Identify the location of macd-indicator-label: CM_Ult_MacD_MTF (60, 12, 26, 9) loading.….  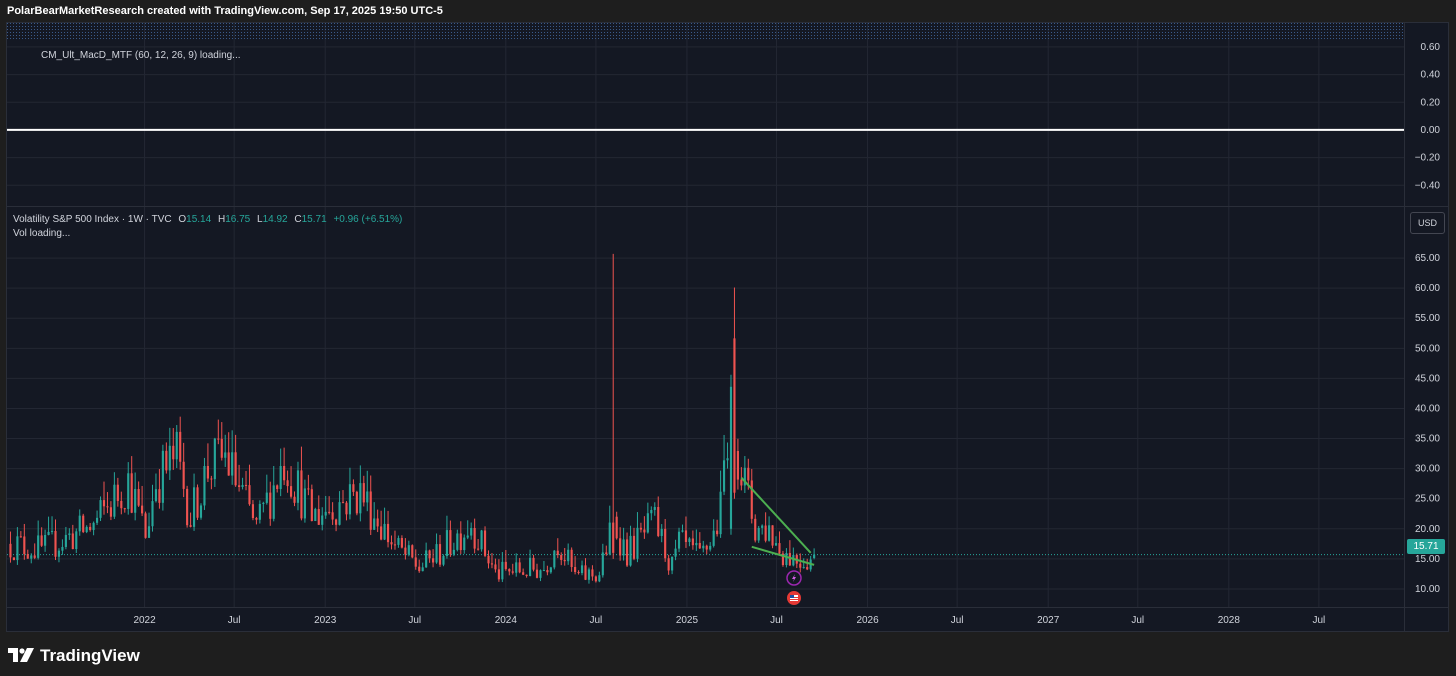
(141, 55).